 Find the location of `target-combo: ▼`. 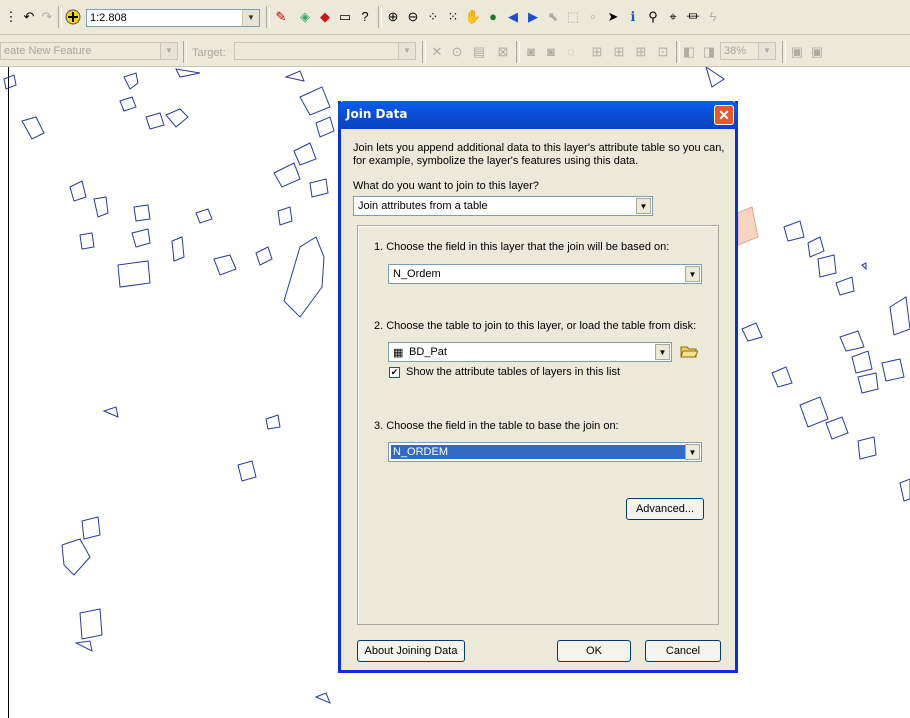

target-combo: ▼ is located at coordinates (325, 51).